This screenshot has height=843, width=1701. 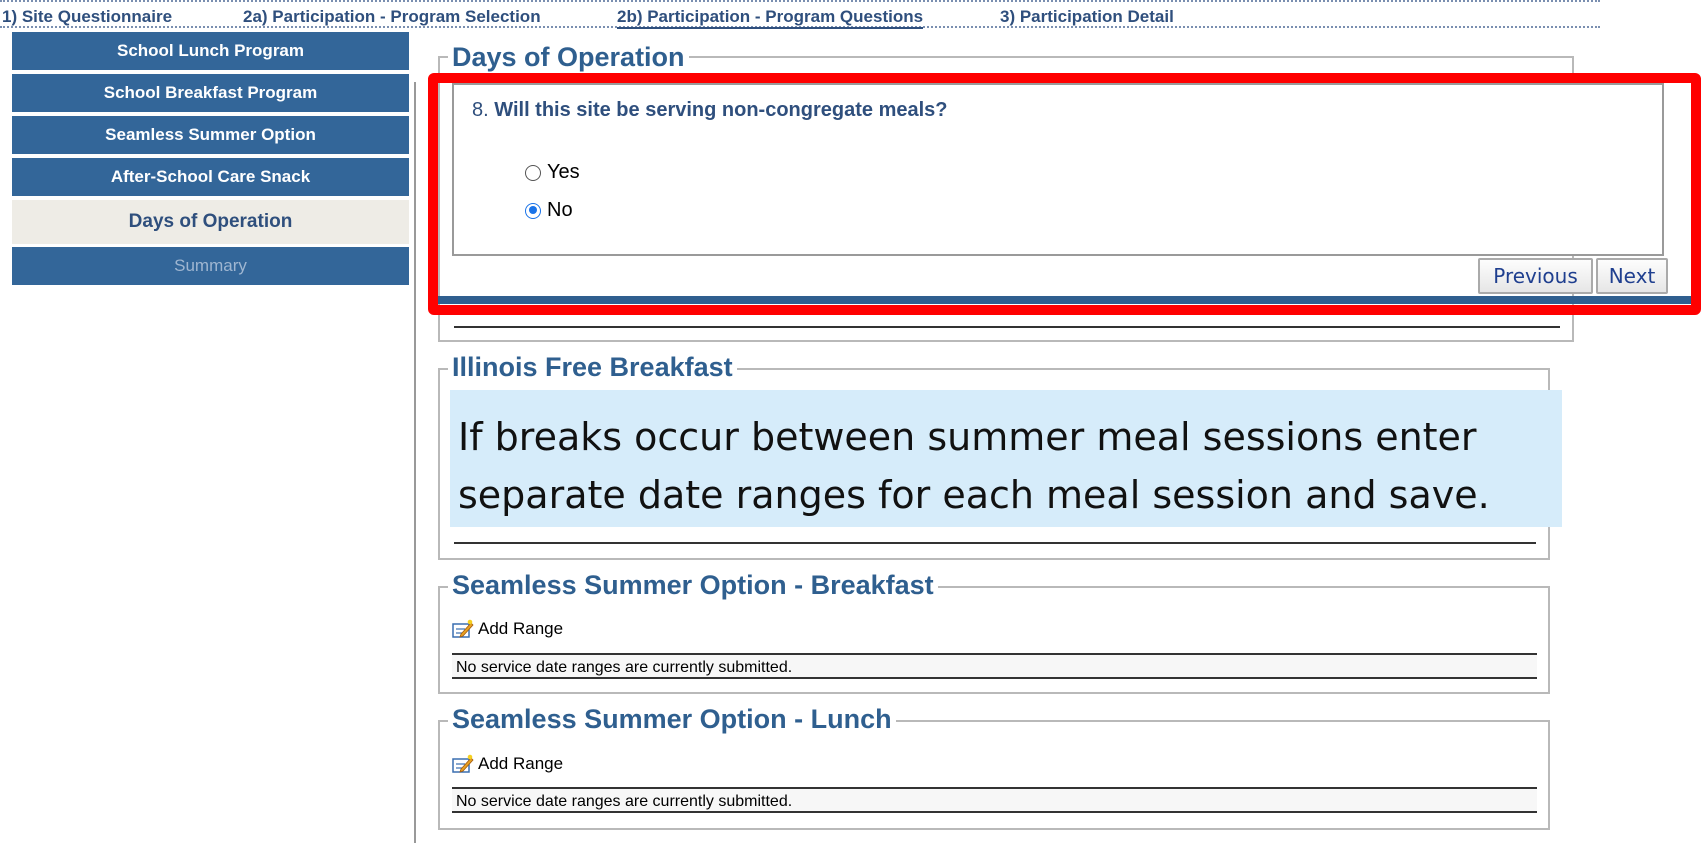 What do you see at coordinates (693, 585) in the screenshot?
I see `sso-breakfast-legend: Seamless Summer Option - Breakfast` at bounding box center [693, 585].